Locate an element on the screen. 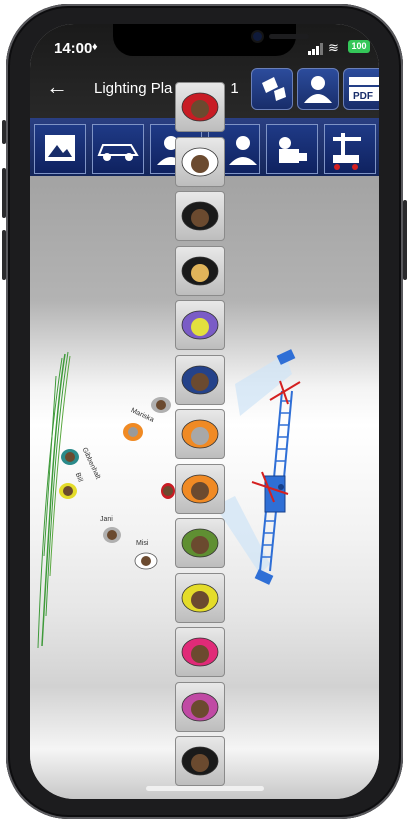 This screenshot has height=823, width=409. person-figure-bill is located at coordinates (68, 493).